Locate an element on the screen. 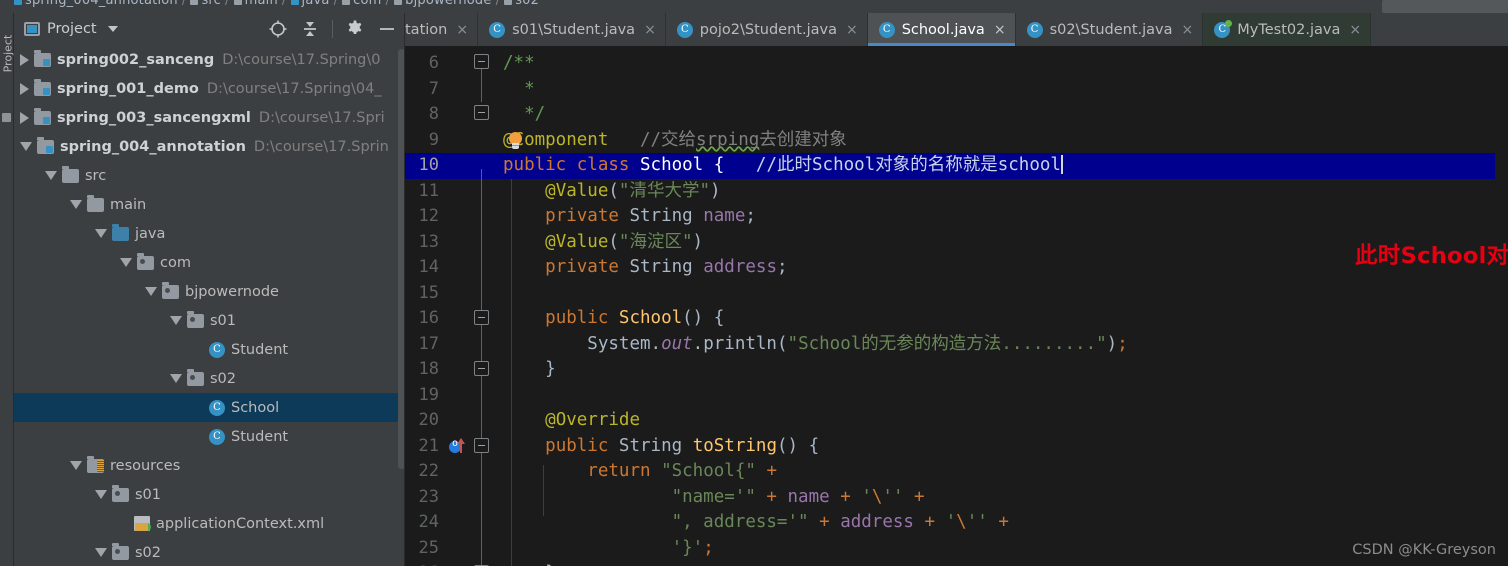  editor-tab-label: School.java is located at coordinates (943, 29).